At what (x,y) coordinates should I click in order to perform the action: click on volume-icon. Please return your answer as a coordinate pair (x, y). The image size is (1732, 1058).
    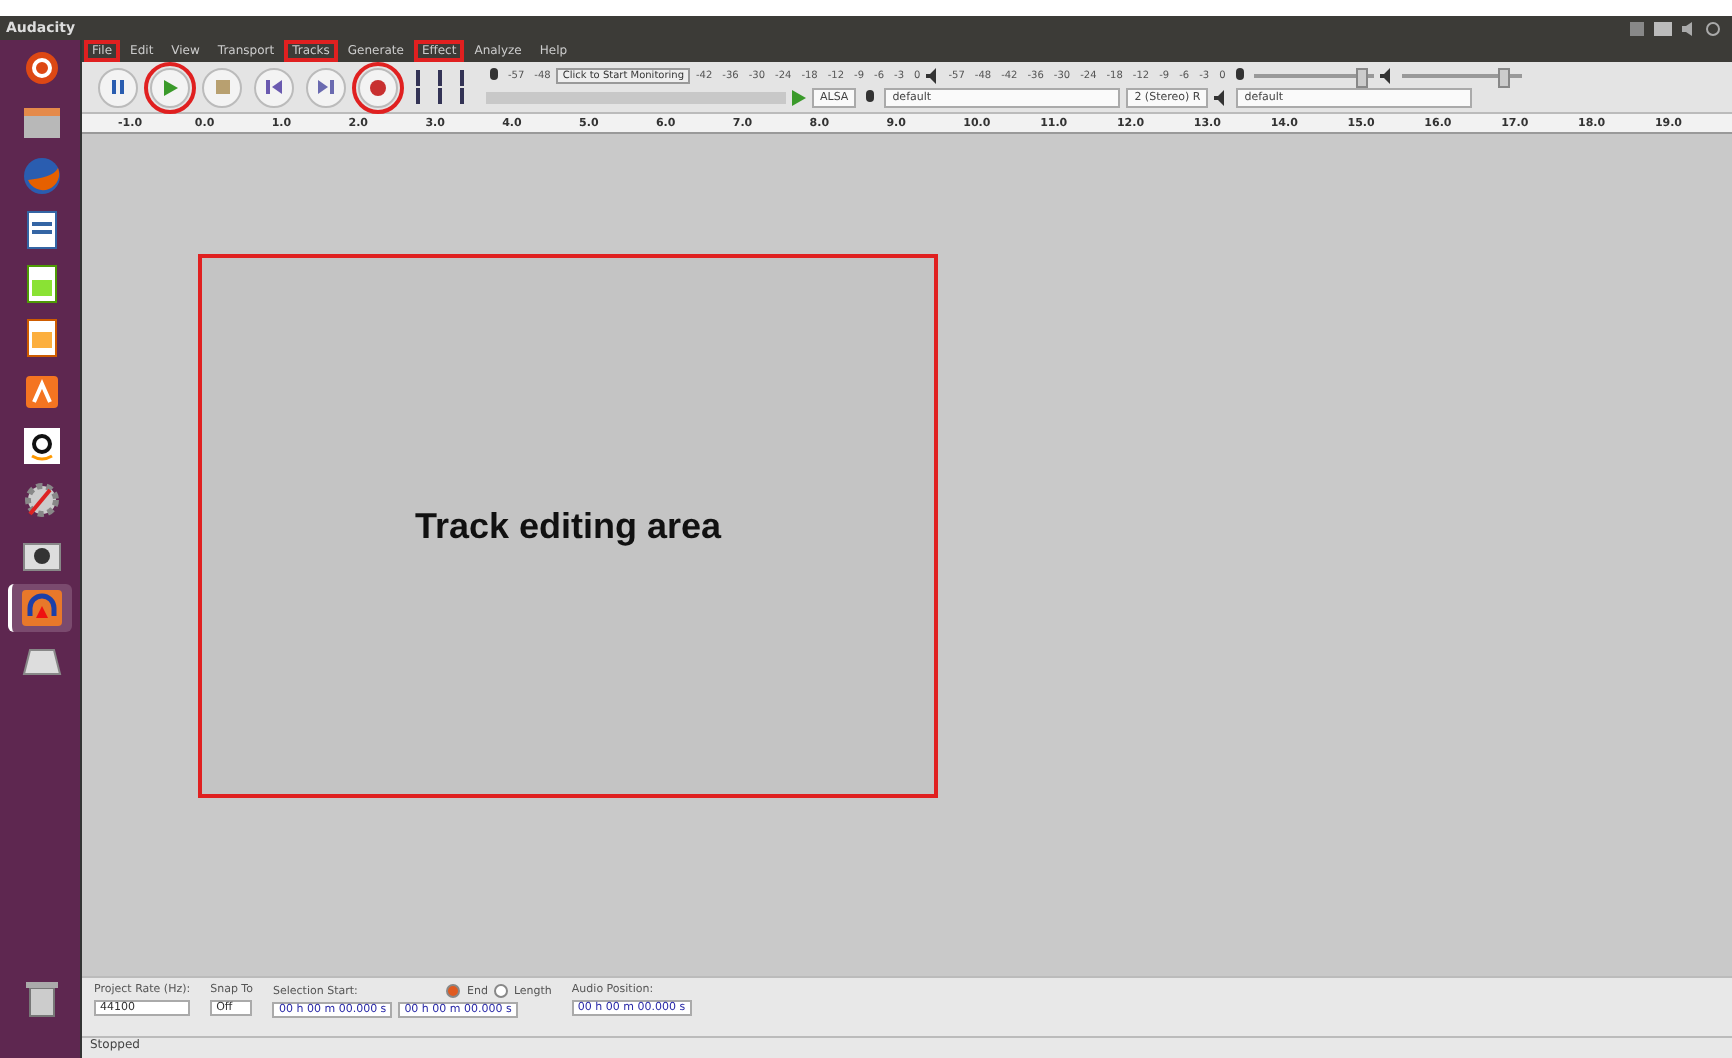
    Looking at the image, I should click on (1689, 28).